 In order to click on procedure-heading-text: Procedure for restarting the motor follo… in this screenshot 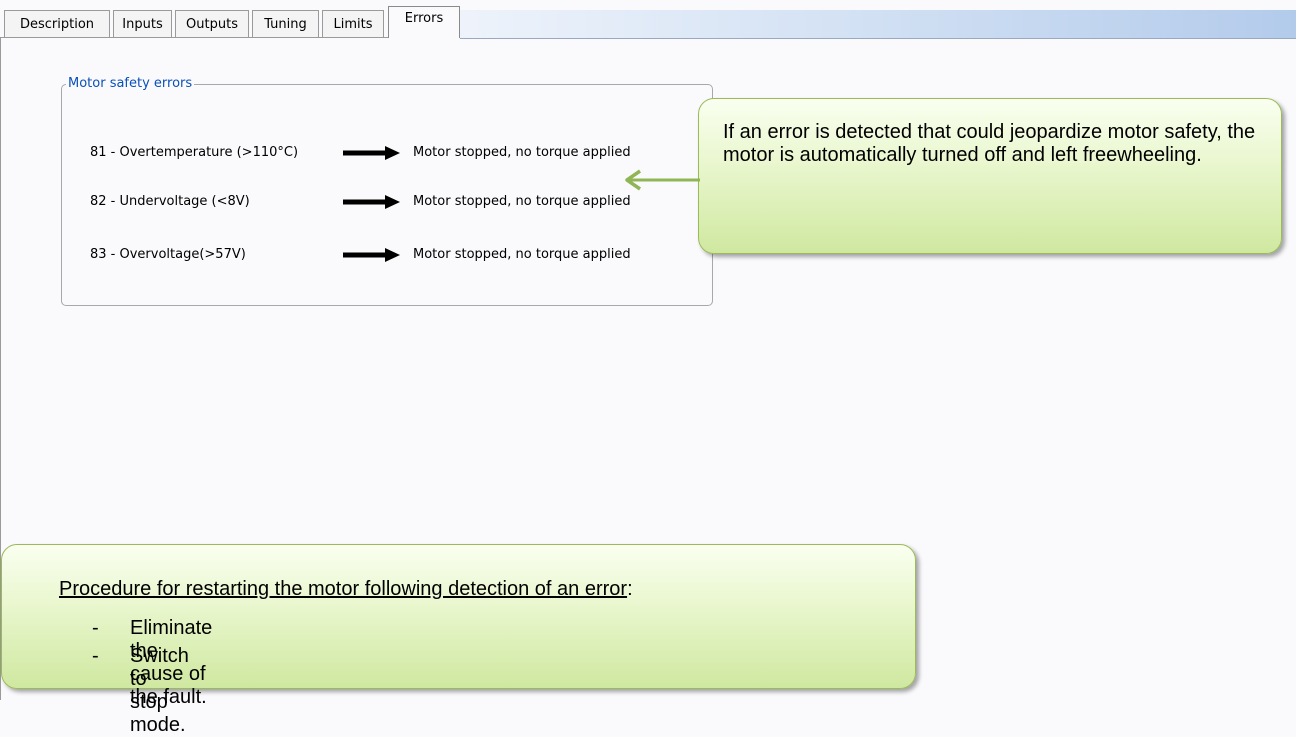, I will do `click(343, 589)`.